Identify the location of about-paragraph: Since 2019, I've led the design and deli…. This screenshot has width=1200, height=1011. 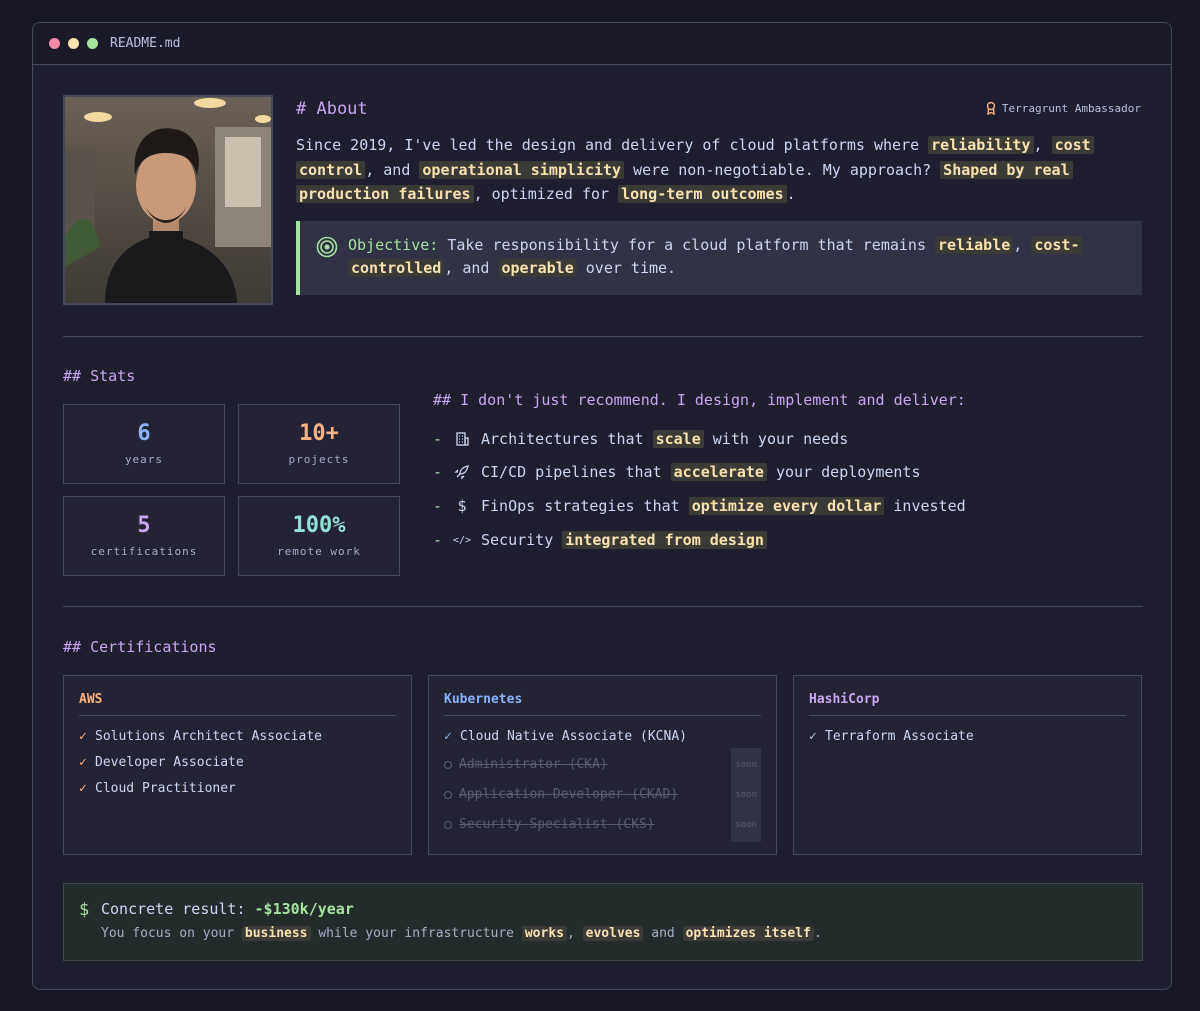
(721, 170).